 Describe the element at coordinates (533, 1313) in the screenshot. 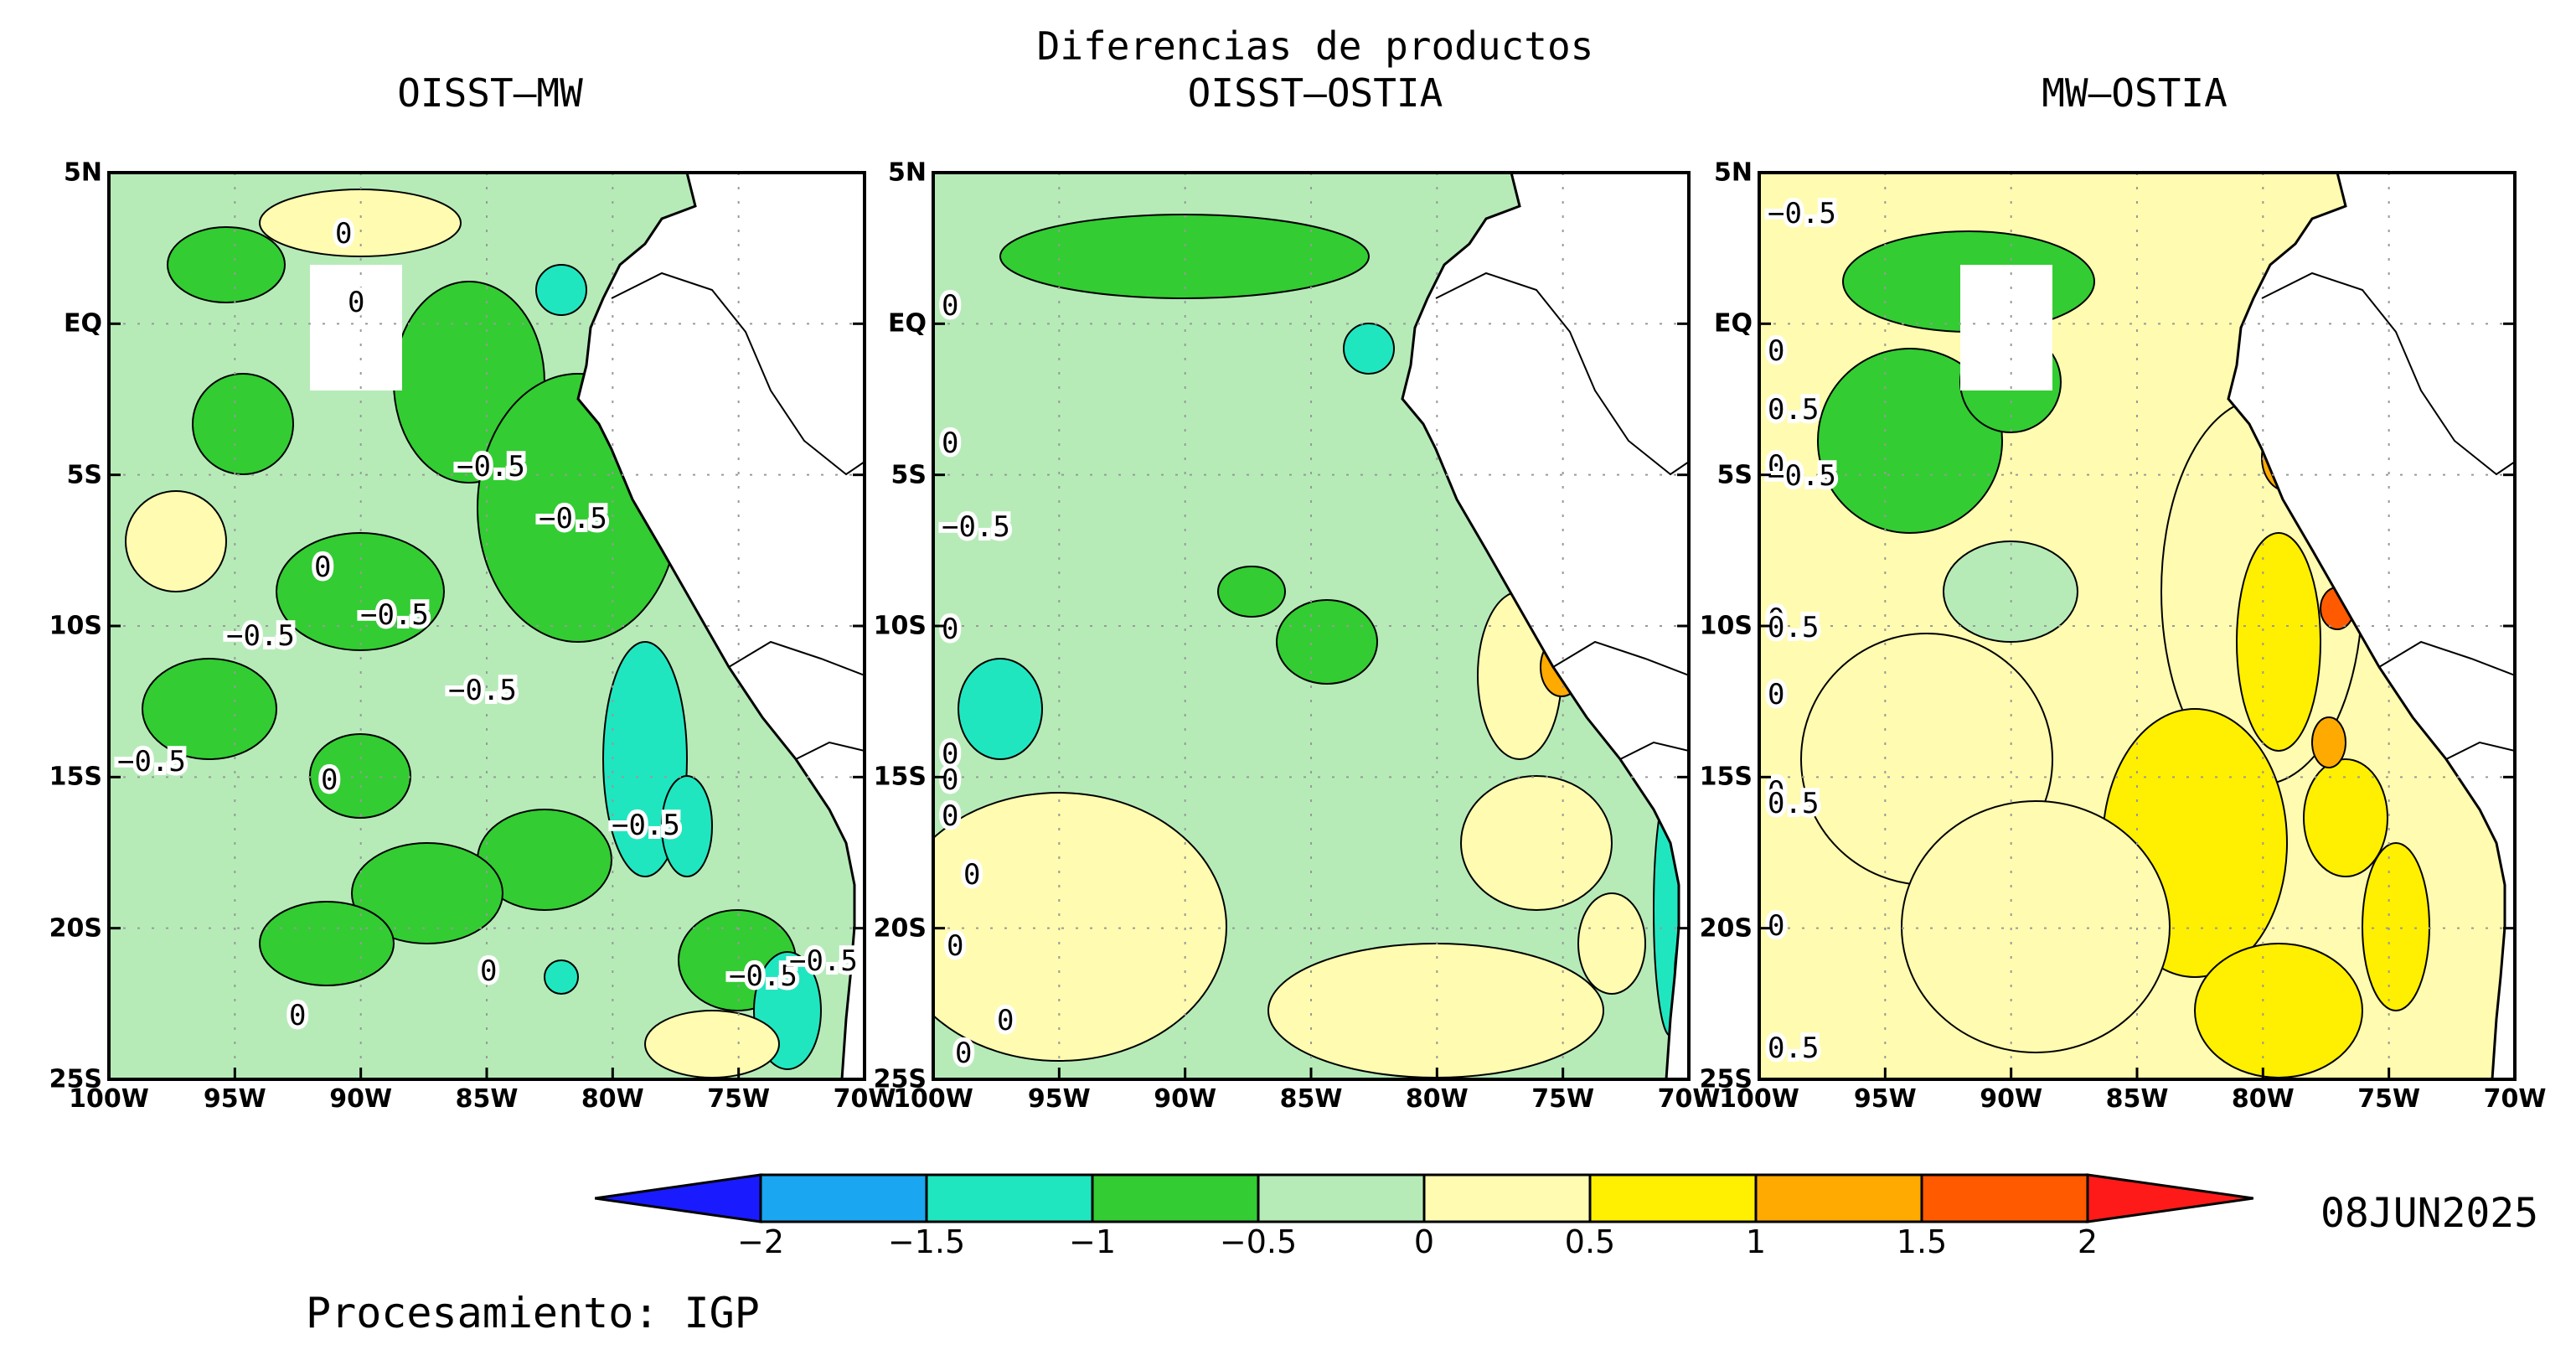

I see `processing-credit: Procesamiento: IGP` at that location.